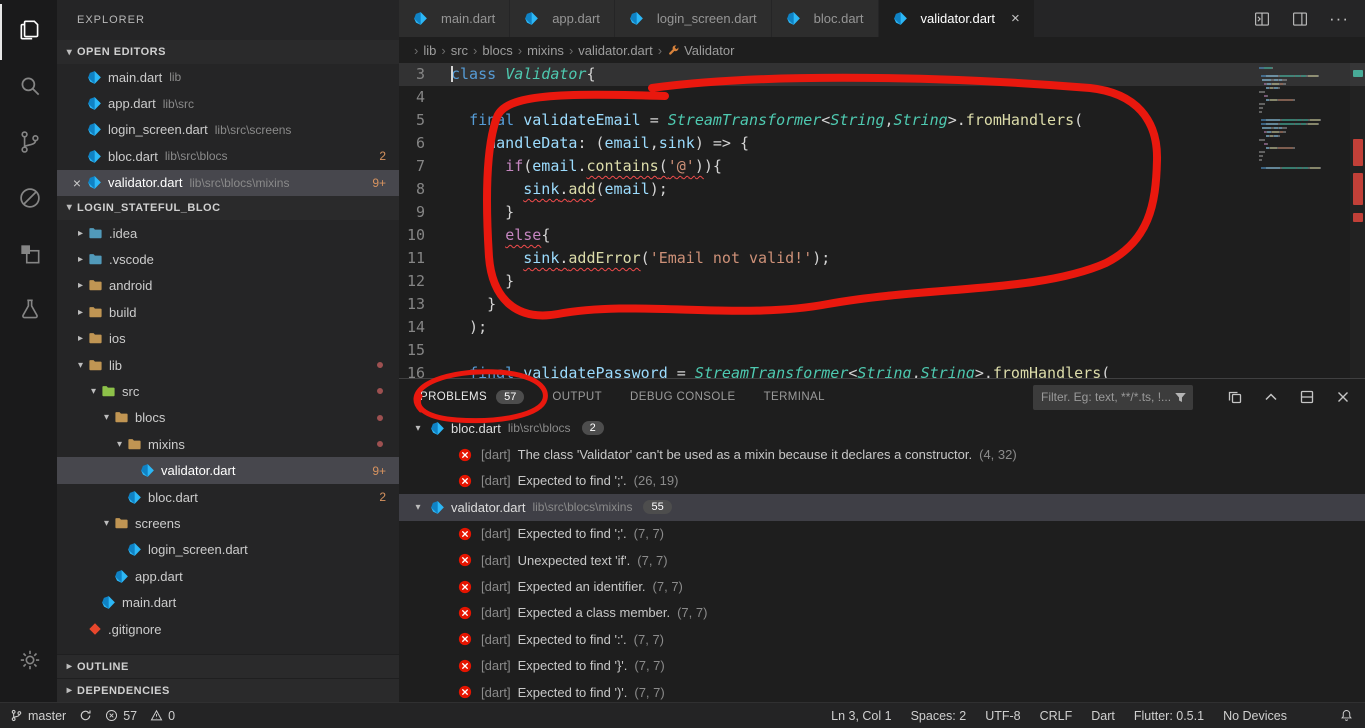 This screenshot has width=1365, height=728. I want to click on open-editor-bloc-dart: bloc.dart lib\src\blocs 2, so click(228, 156).